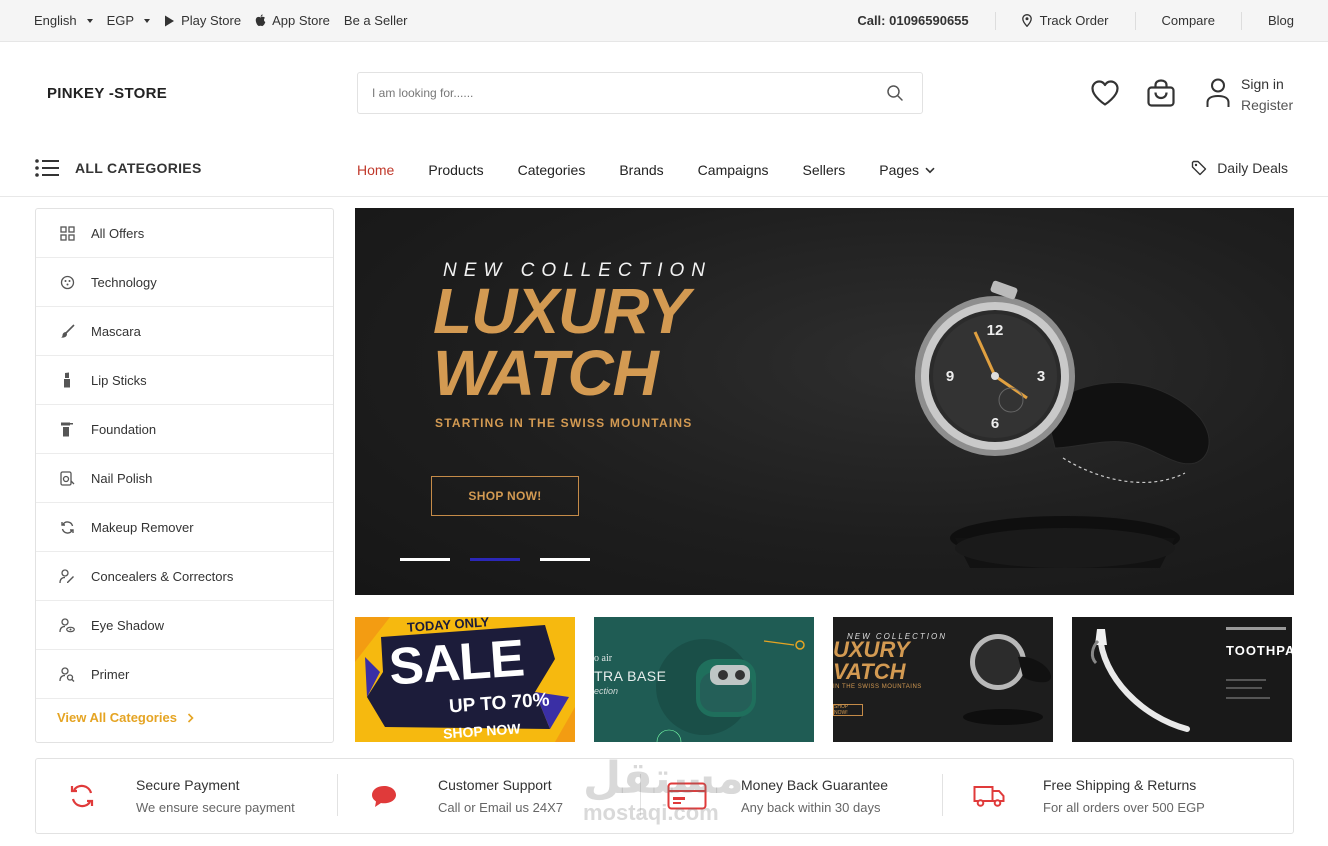  Describe the element at coordinates (184, 625) in the screenshot. I see `sidebar-item-eye-shadow: Eye Shadow` at that location.